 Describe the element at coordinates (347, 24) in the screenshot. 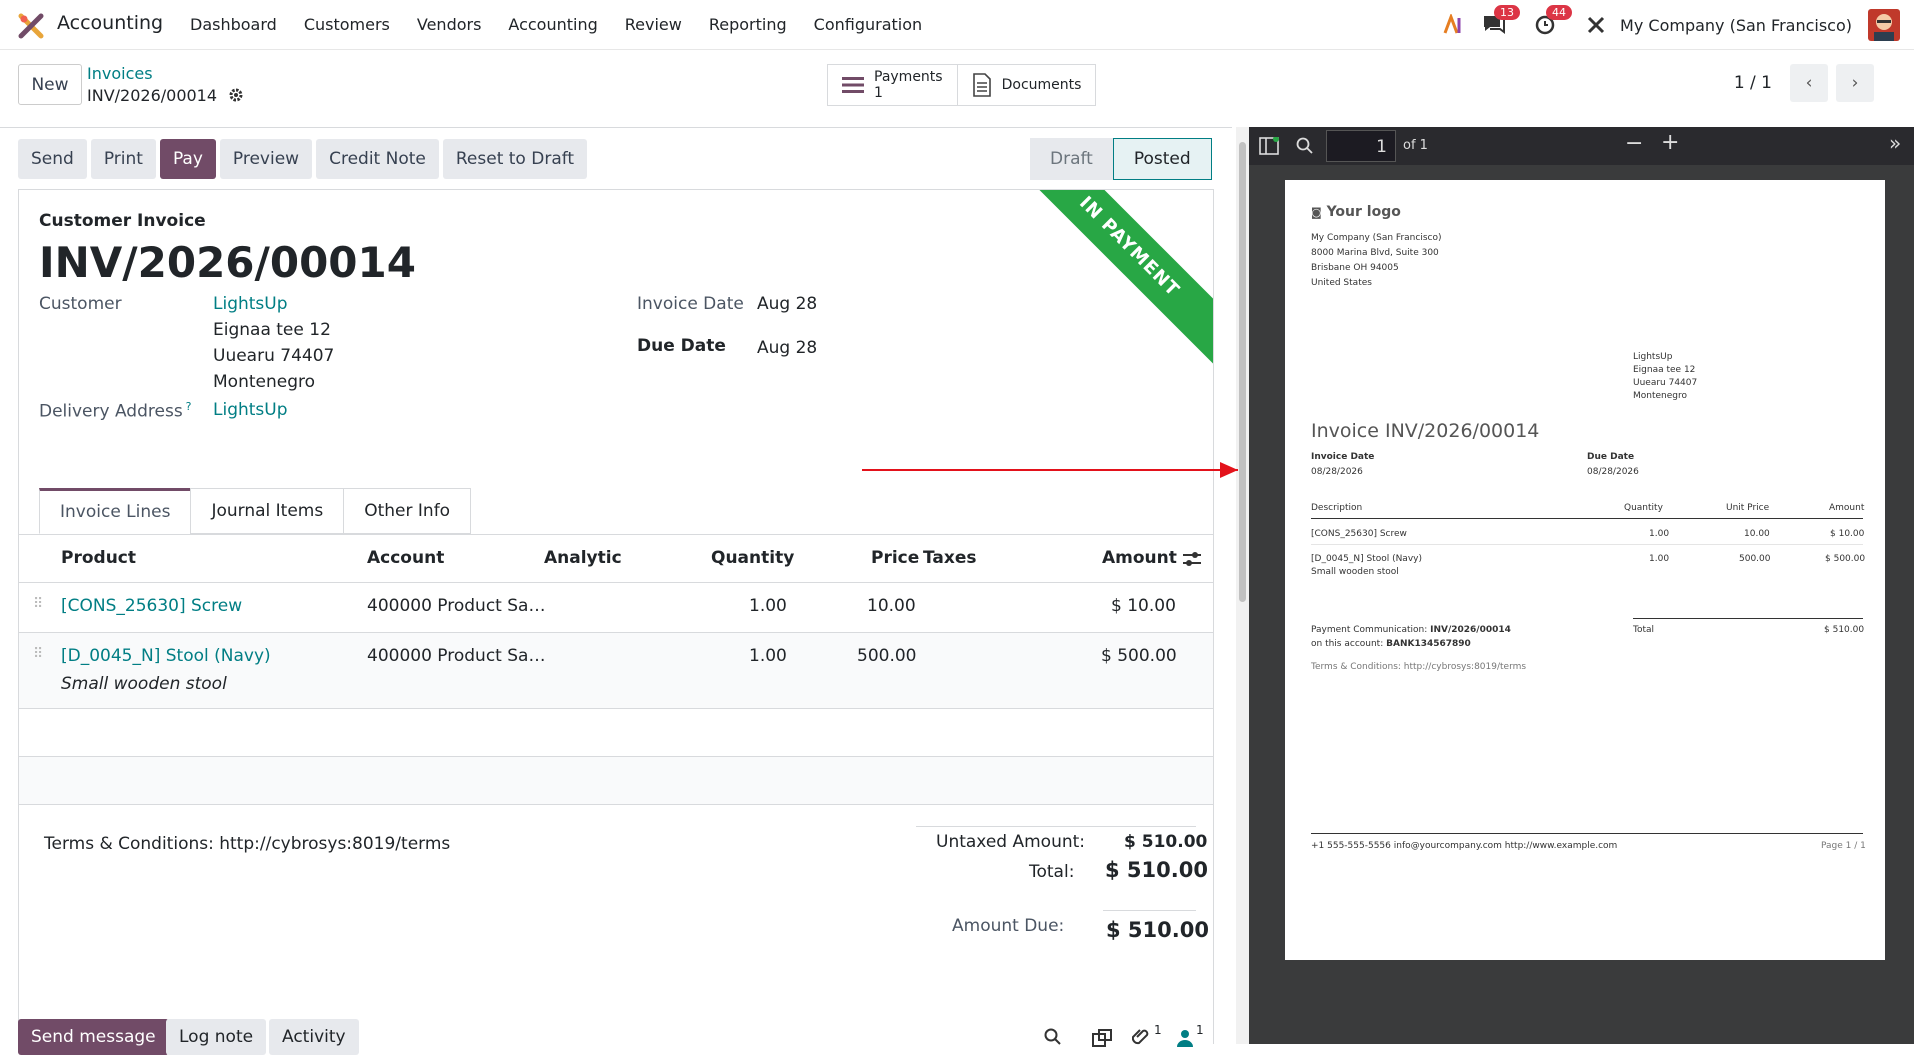

I see `menu-customers: Customers` at that location.